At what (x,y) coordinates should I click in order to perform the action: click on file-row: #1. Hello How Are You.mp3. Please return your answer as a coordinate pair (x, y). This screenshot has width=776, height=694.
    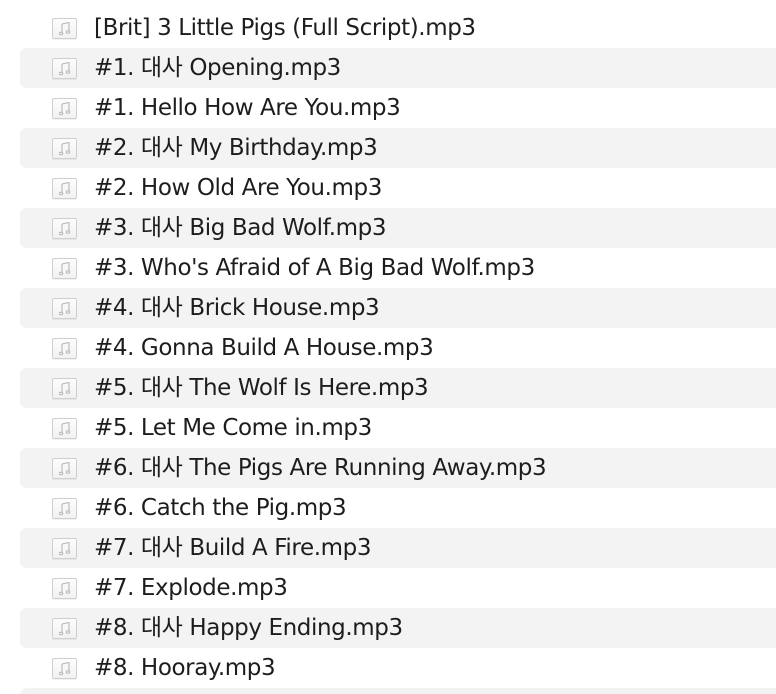
    Looking at the image, I should click on (398, 108).